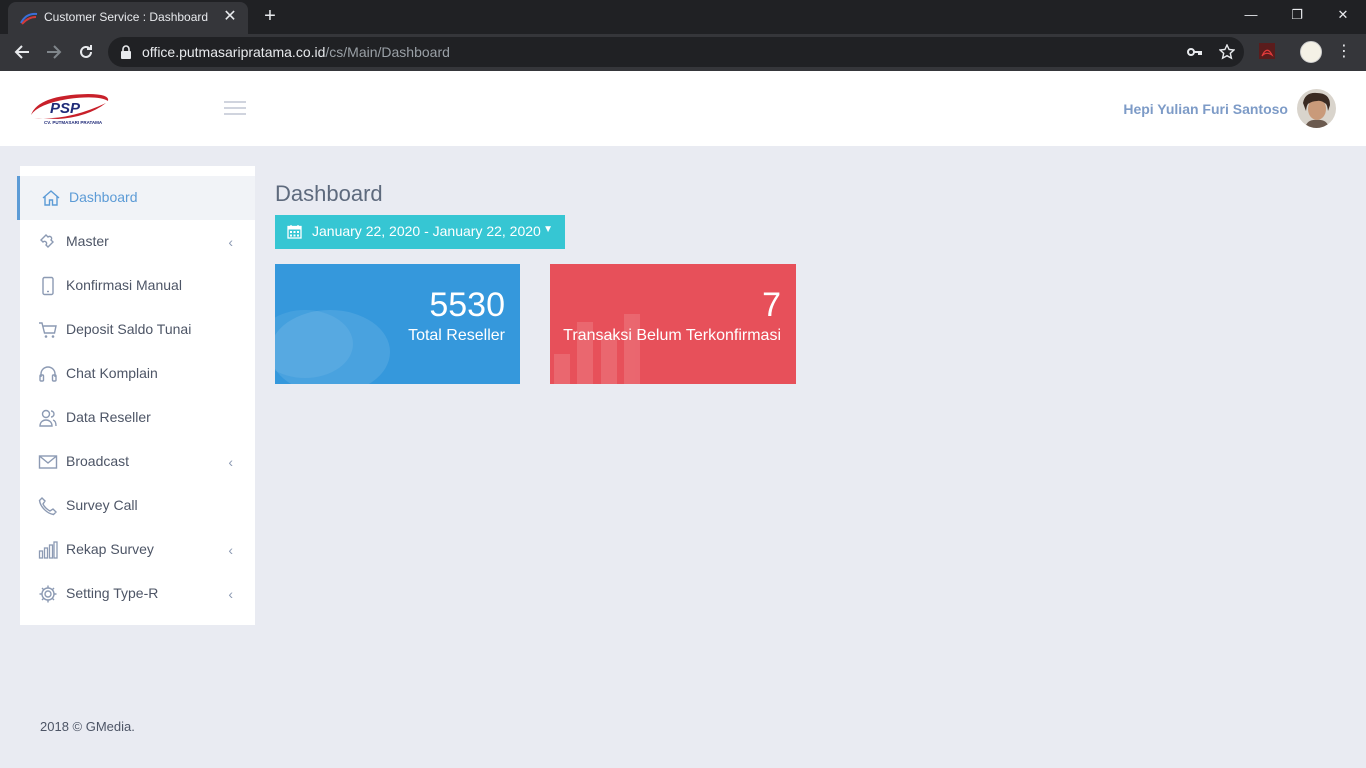 The height and width of the screenshot is (768, 1366). What do you see at coordinates (137, 242) in the screenshot?
I see `sidebar-item-master: Master ‹` at bounding box center [137, 242].